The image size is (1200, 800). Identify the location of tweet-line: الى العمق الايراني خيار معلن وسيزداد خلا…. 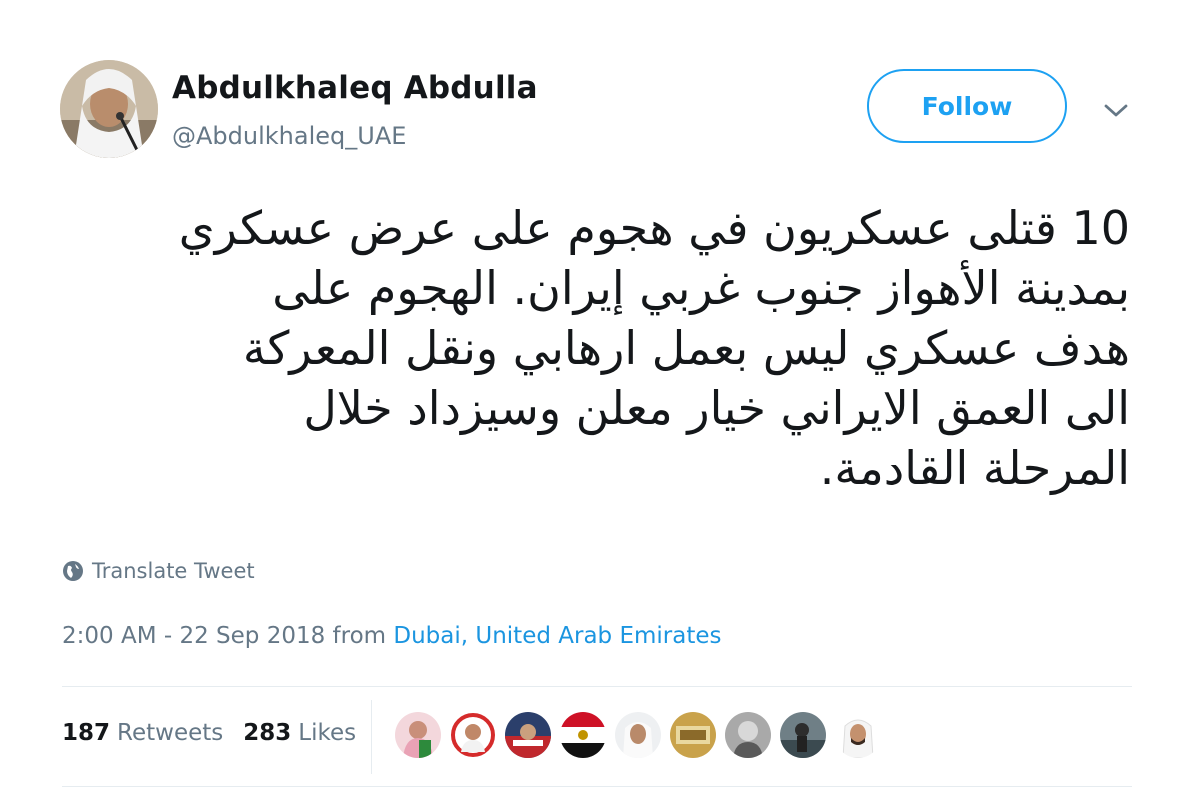
(716, 408).